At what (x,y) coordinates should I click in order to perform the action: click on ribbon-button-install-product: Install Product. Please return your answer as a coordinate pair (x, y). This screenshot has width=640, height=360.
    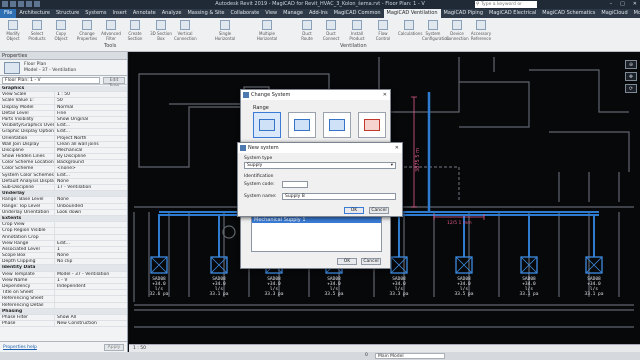
    Looking at the image, I should click on (357, 31).